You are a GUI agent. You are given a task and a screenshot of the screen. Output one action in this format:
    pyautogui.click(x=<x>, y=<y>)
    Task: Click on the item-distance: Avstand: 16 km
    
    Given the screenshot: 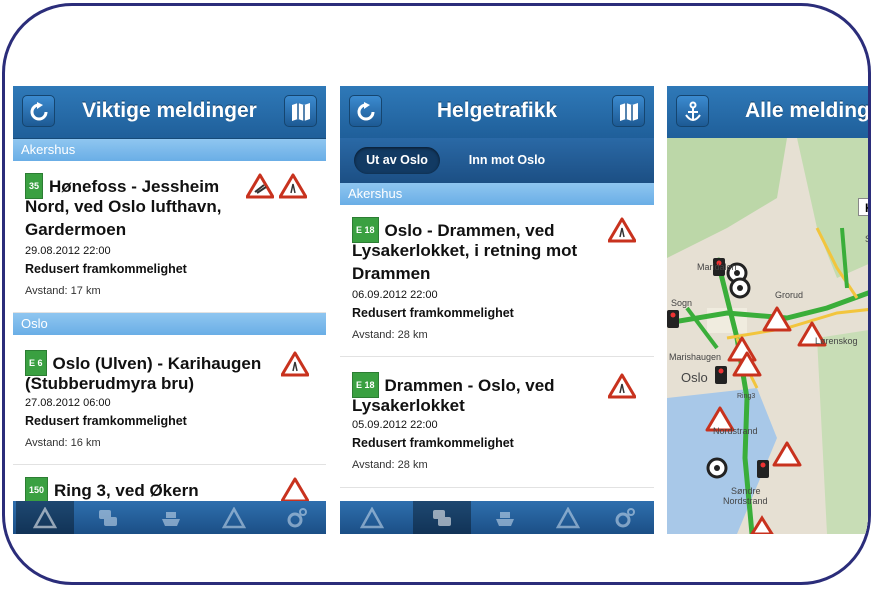 What is the action you would take?
    pyautogui.click(x=63, y=443)
    